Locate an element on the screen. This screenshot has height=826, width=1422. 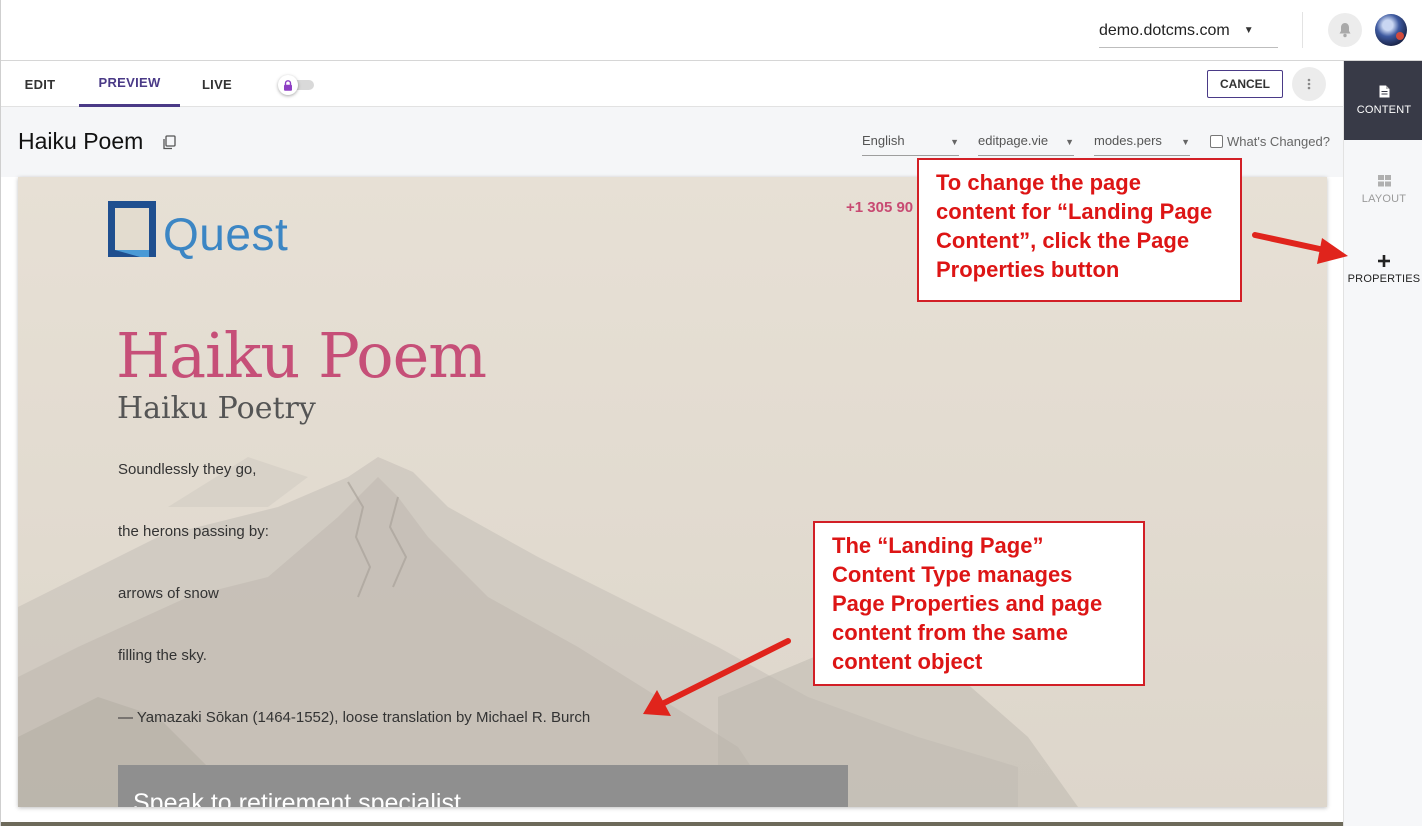
persona-value: modes.pers is located at coordinates (1128, 140).